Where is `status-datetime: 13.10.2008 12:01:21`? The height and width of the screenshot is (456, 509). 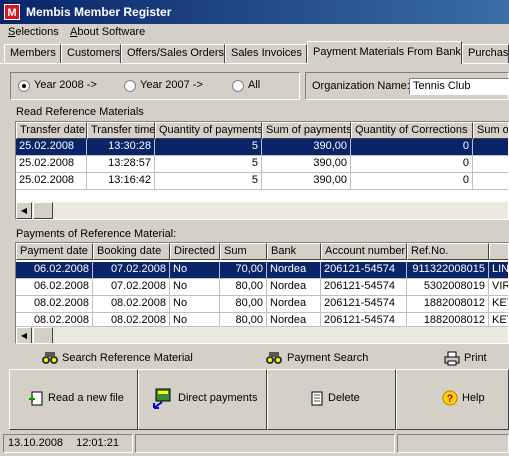
status-datetime: 13.10.2008 12:01:21 is located at coordinates (68, 443).